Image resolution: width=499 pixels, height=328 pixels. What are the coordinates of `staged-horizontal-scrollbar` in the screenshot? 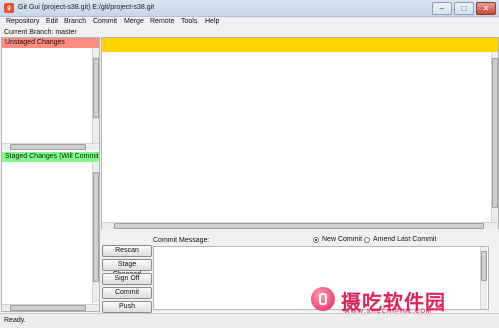 It's located at (50, 307).